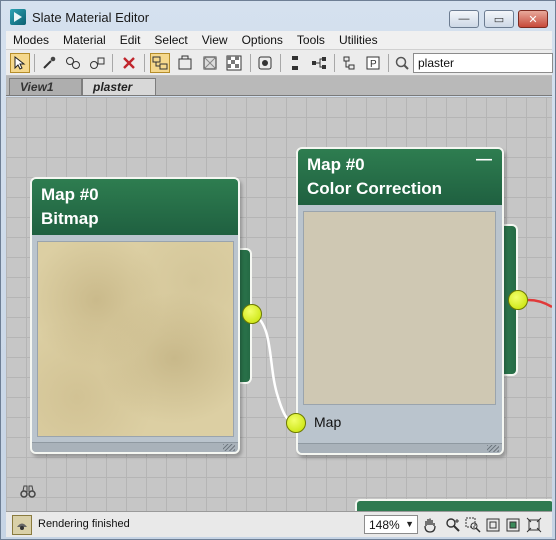 This screenshot has height=540, width=556. What do you see at coordinates (518, 300) in the screenshot?
I see `color-correction-output-socket` at bounding box center [518, 300].